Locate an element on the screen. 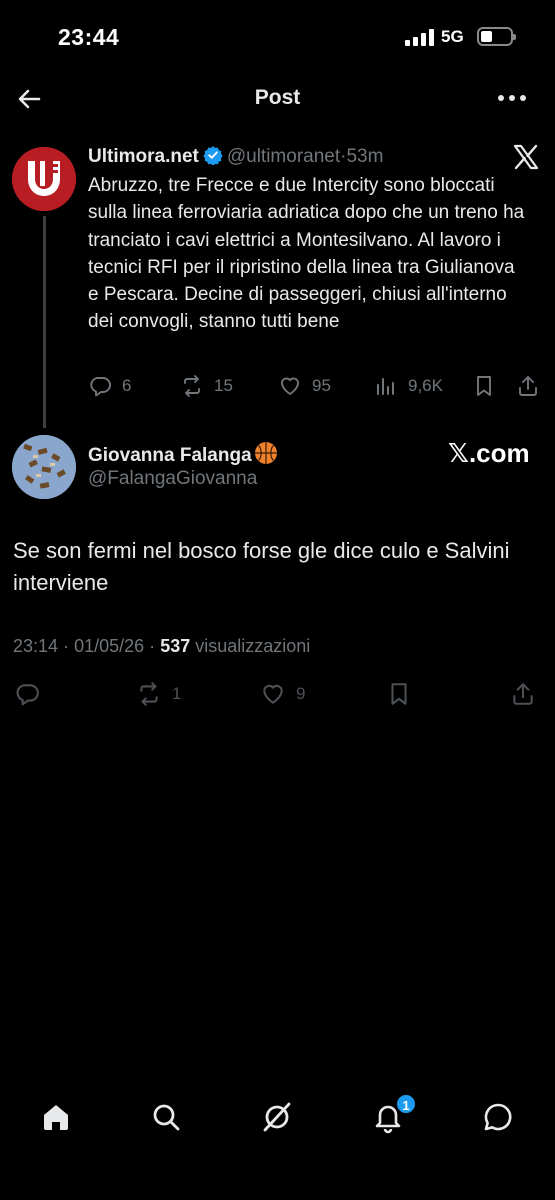 The height and width of the screenshot is (1200, 555). bottom-nav: 1 is located at coordinates (277, 1118).